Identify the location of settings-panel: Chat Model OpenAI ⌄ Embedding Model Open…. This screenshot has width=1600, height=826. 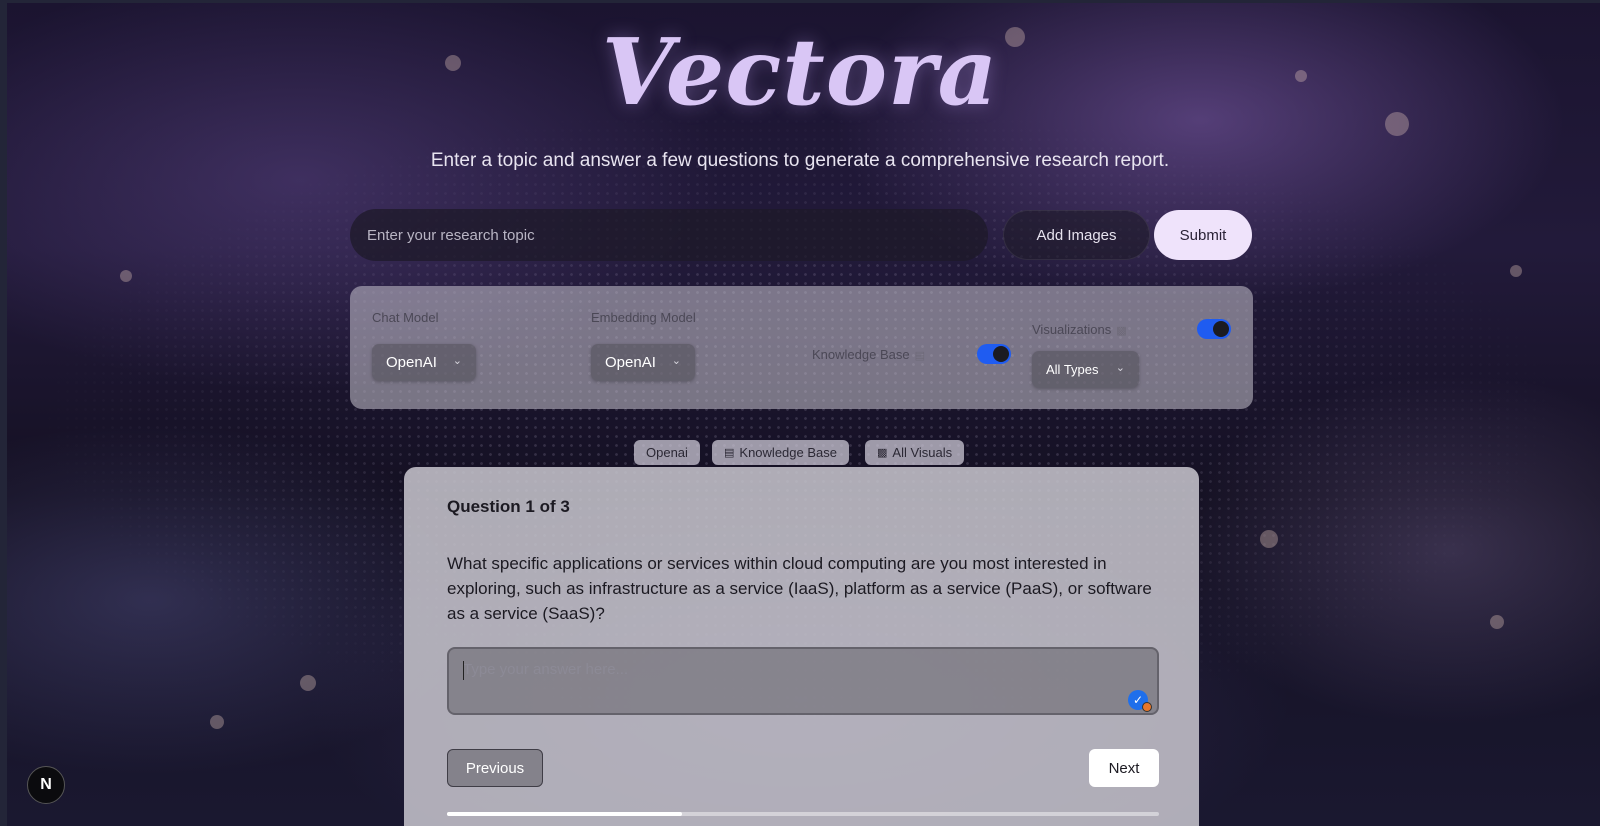
(801, 347).